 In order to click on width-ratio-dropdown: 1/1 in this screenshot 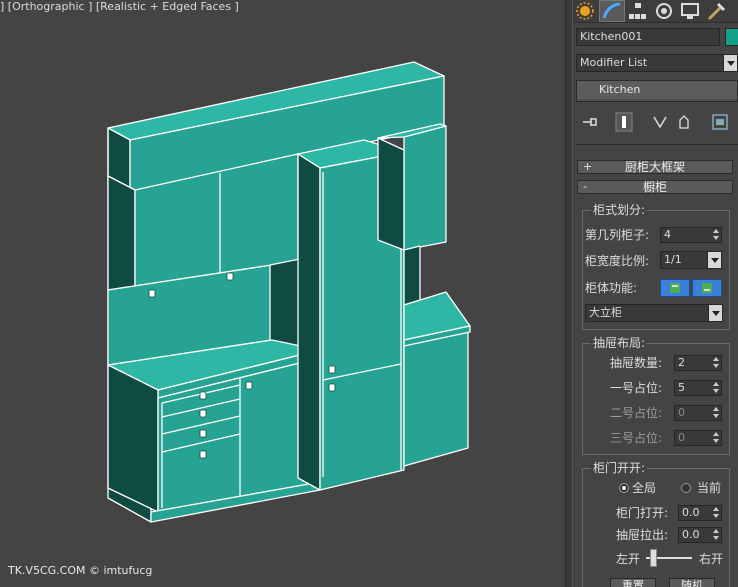, I will do `click(691, 260)`.